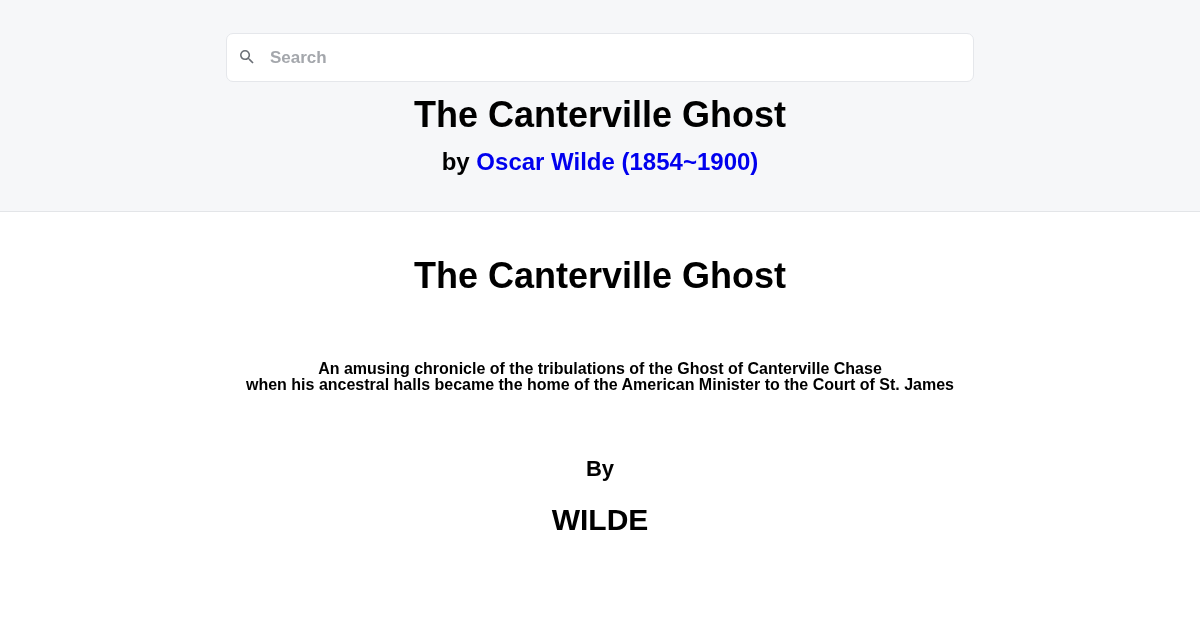 The width and height of the screenshot is (1200, 628). Describe the element at coordinates (600, 276) in the screenshot. I see `chapter-title: The Canterville Ghost` at that location.